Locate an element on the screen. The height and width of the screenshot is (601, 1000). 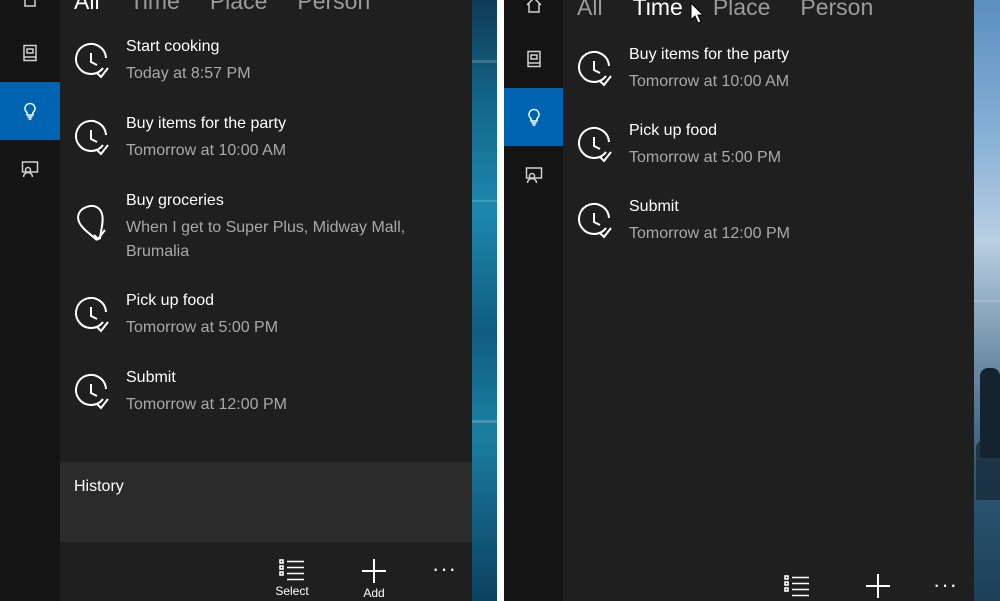
image-divider is located at coordinates (500, 300).